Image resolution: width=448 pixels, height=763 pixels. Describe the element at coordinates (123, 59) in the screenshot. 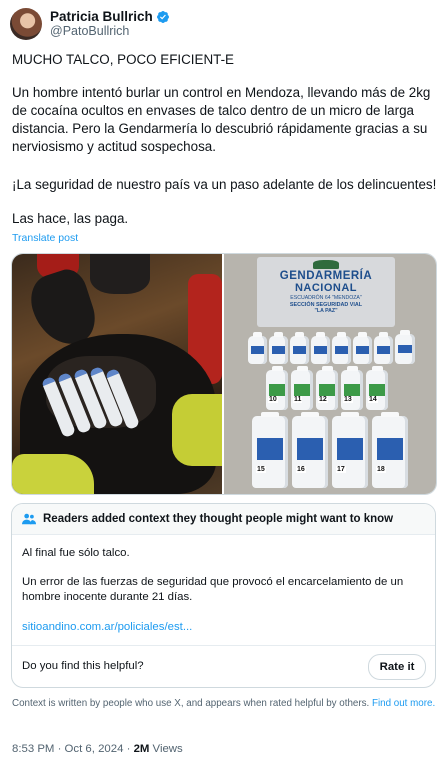

I see `tweet-title: MUCHO TALCO, POCO EFICIENT-E` at that location.